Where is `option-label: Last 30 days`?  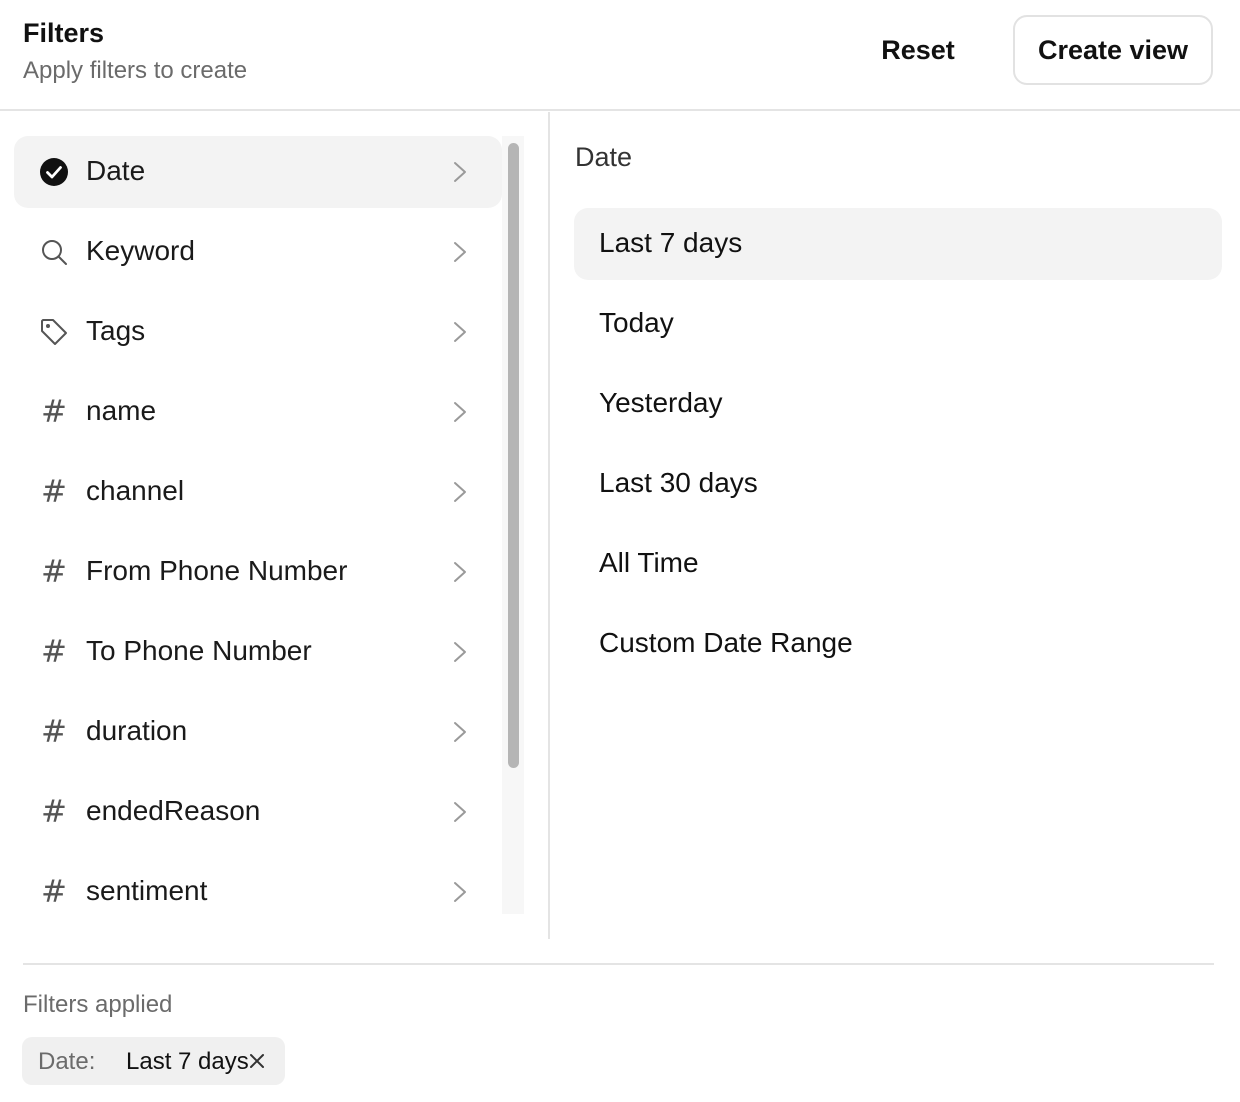
option-label: Last 30 days is located at coordinates (678, 482).